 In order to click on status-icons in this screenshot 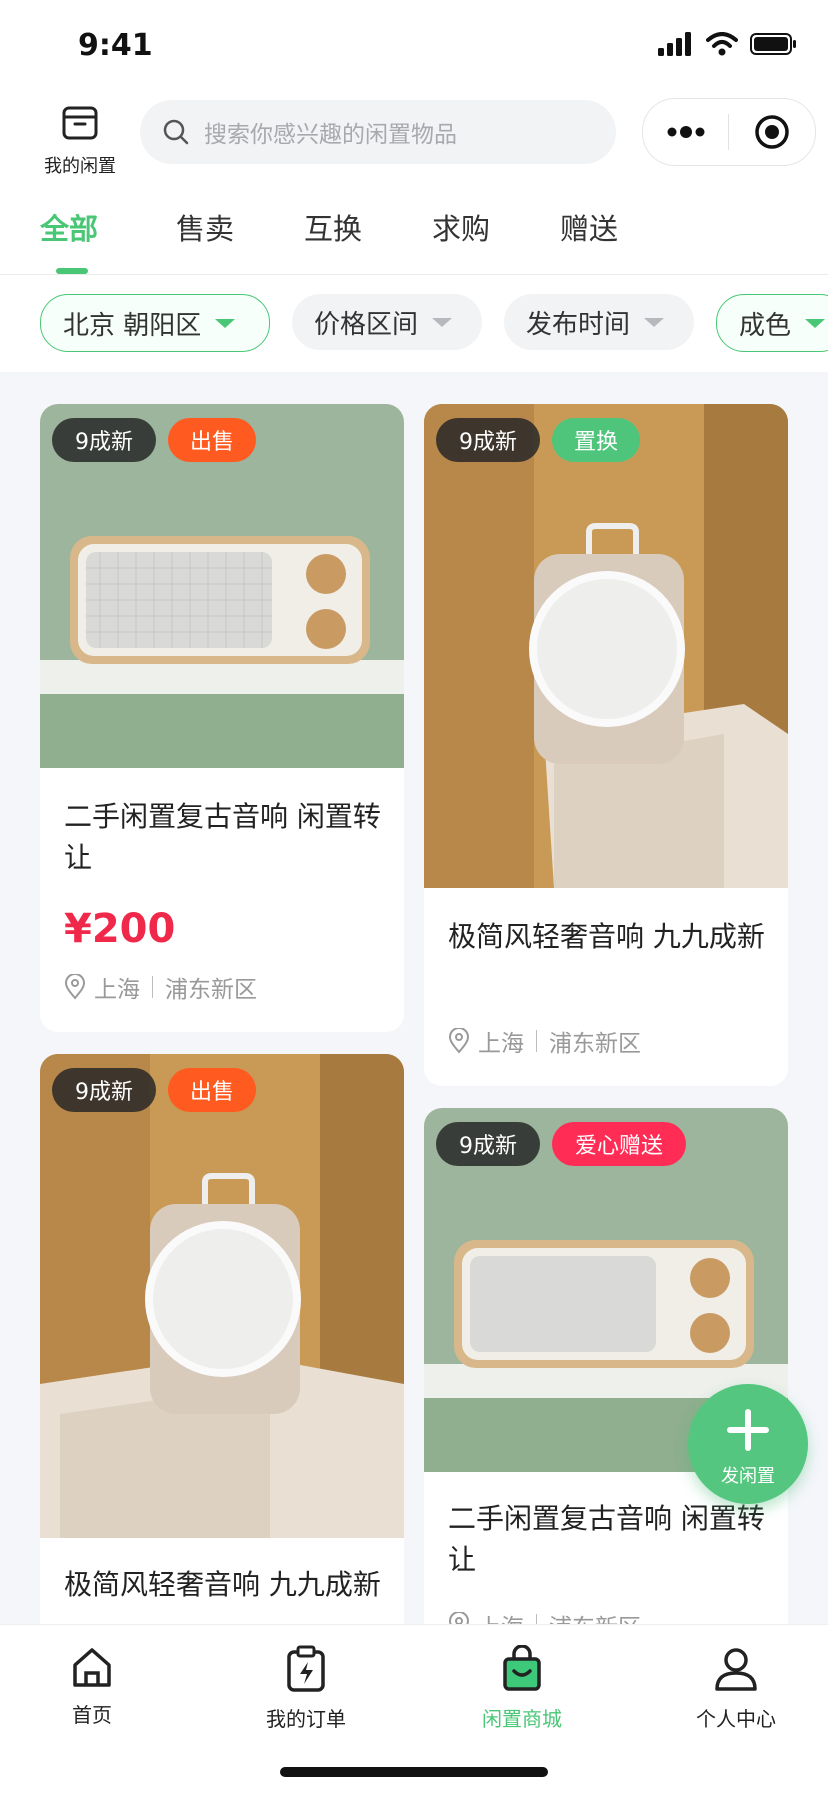, I will do `click(728, 44)`.